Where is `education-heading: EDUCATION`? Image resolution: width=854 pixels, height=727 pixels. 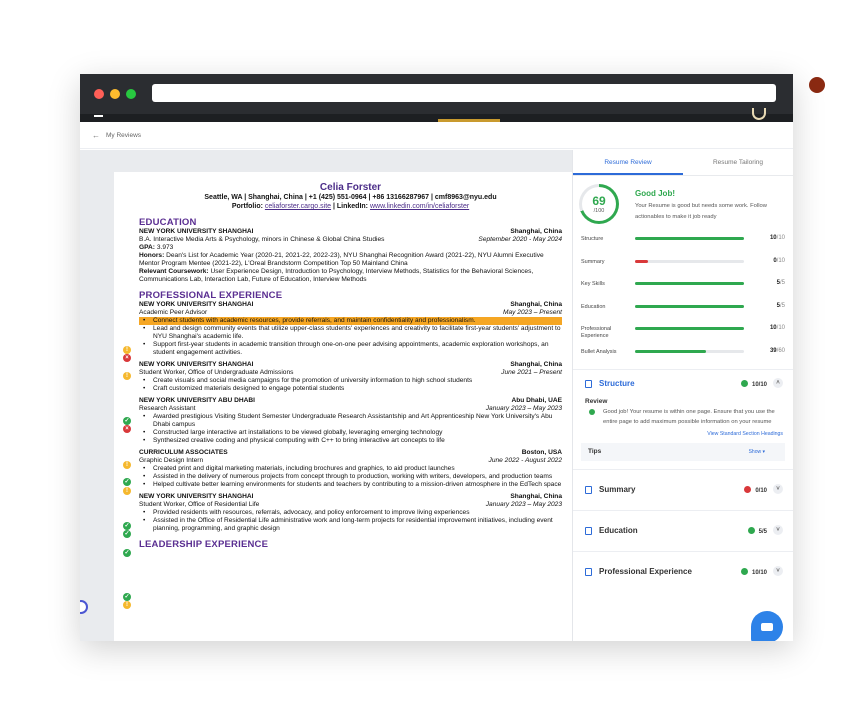
education-heading: EDUCATION is located at coordinates (168, 222).